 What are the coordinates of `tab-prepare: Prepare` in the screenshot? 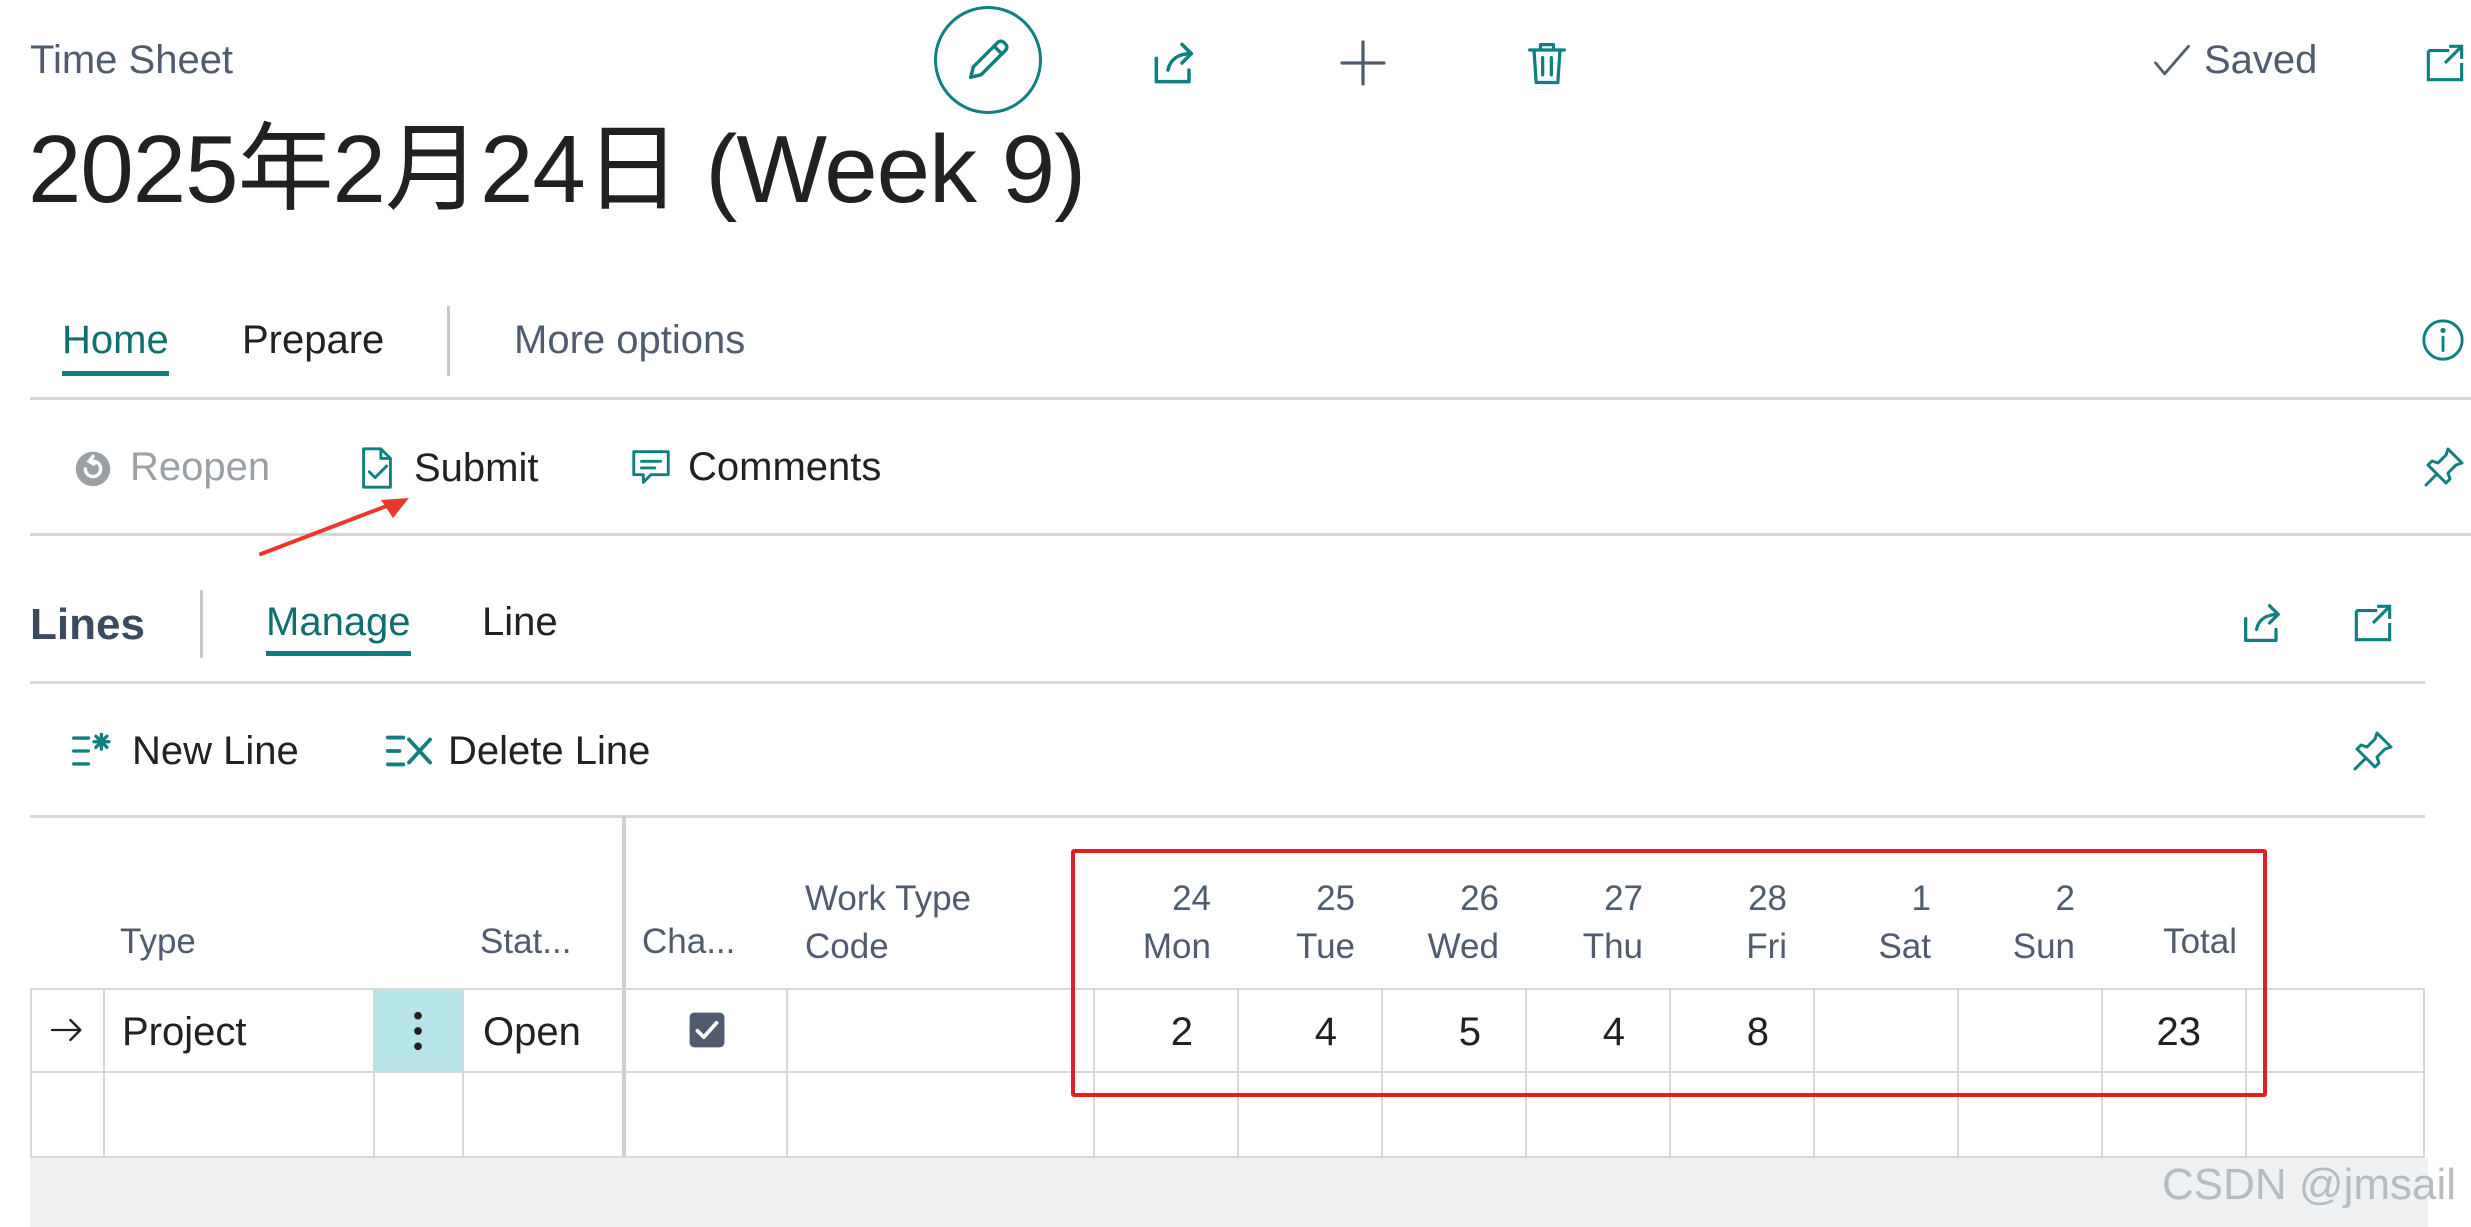 It's located at (313, 340).